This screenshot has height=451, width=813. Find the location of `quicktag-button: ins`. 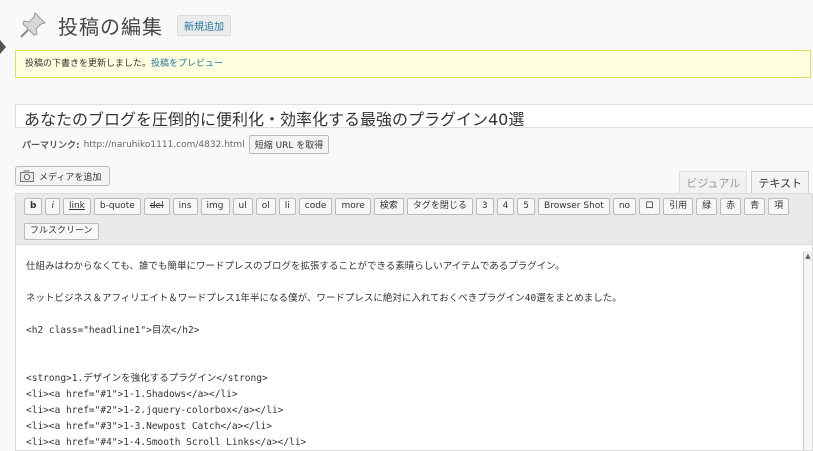

quicktag-button: ins is located at coordinates (185, 206).